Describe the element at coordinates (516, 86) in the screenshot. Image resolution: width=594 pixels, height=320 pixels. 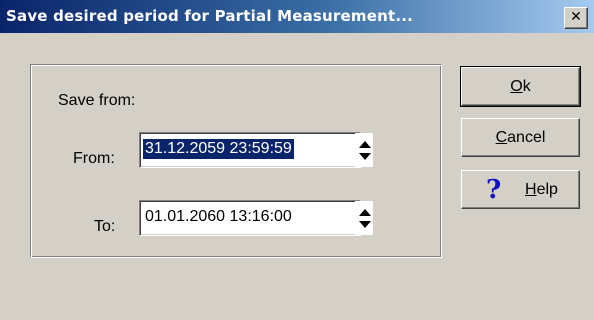
I see `ok-mnemonic: O` at that location.